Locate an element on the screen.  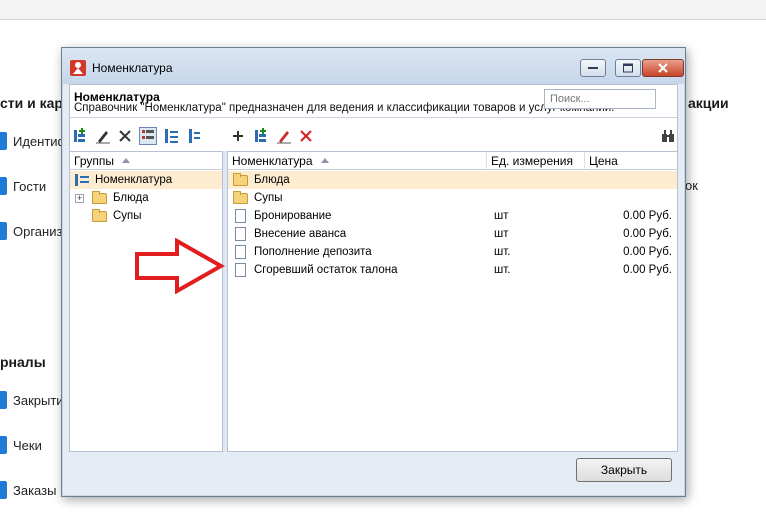
add-subgroup-icon is located at coordinates (260, 135).